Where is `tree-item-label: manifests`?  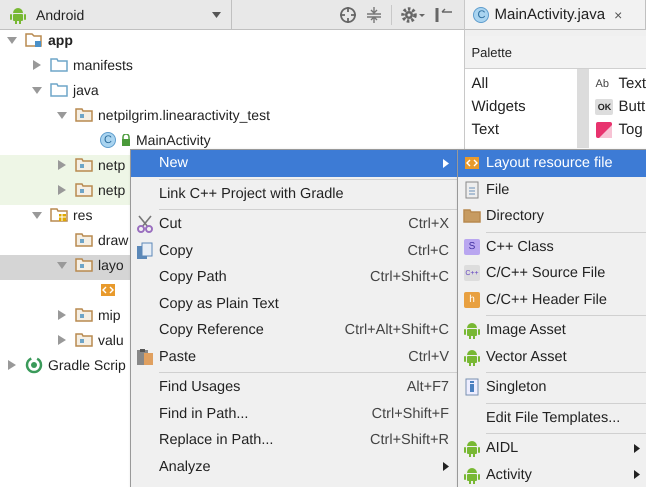 tree-item-label: manifests is located at coordinates (103, 65).